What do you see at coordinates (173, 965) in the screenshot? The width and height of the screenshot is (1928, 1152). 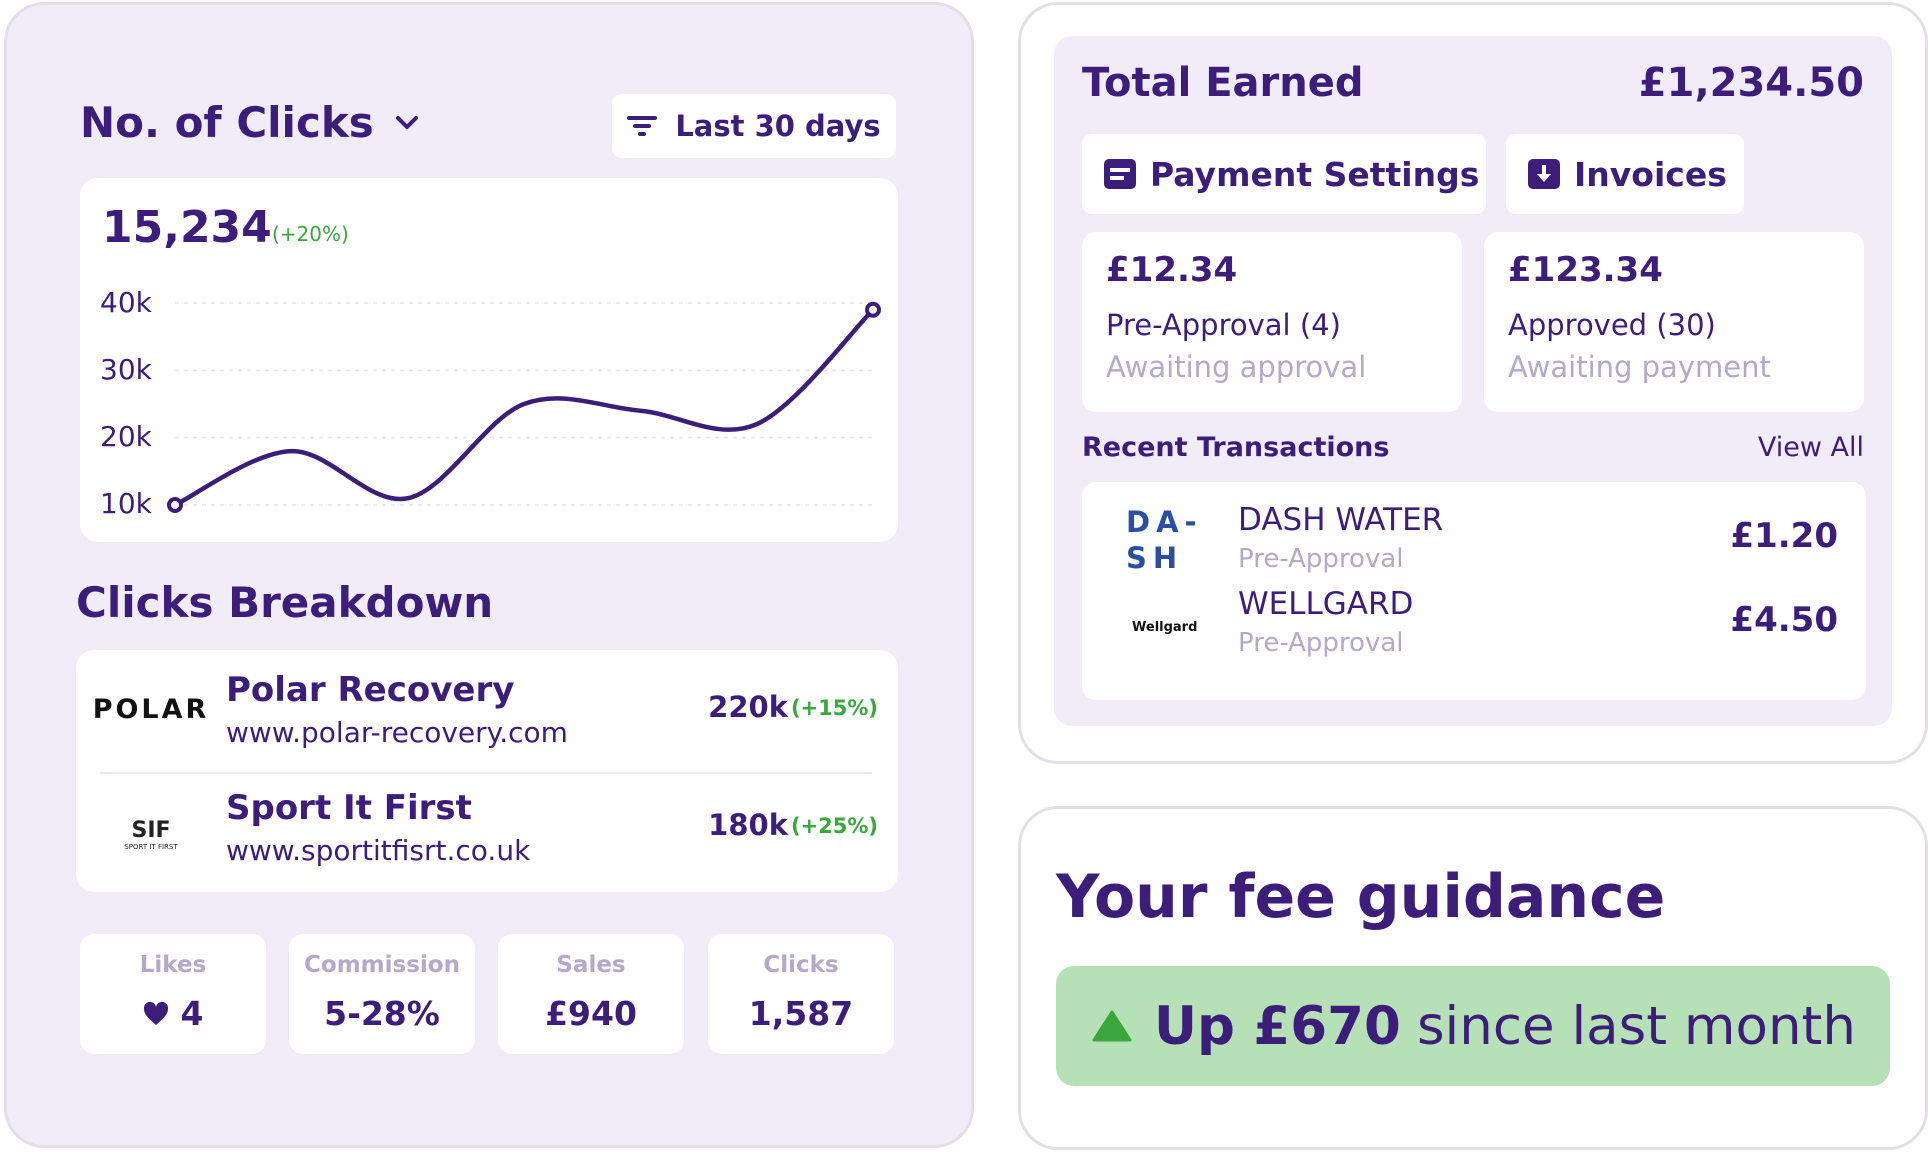 I see `stat-label: Likes` at bounding box center [173, 965].